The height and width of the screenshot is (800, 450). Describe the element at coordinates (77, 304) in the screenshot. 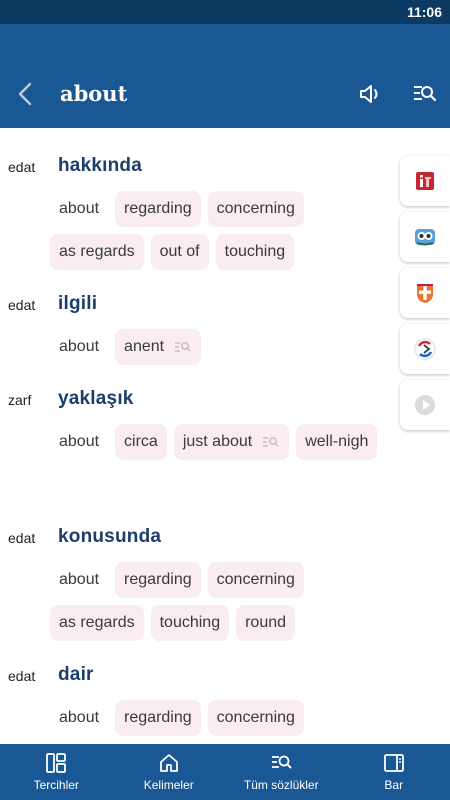

I see `headword: ilgili` at that location.